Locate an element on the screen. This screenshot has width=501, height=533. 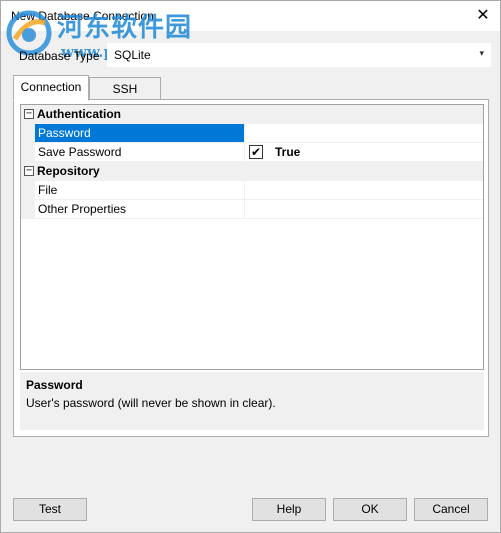
property-name-password: Password is located at coordinates (140, 133).